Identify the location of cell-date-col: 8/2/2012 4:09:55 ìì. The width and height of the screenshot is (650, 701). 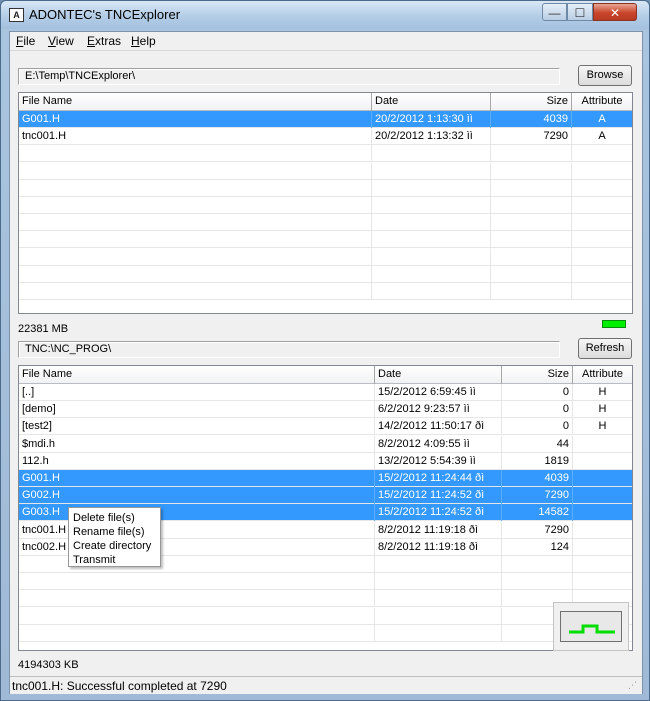
(438, 444).